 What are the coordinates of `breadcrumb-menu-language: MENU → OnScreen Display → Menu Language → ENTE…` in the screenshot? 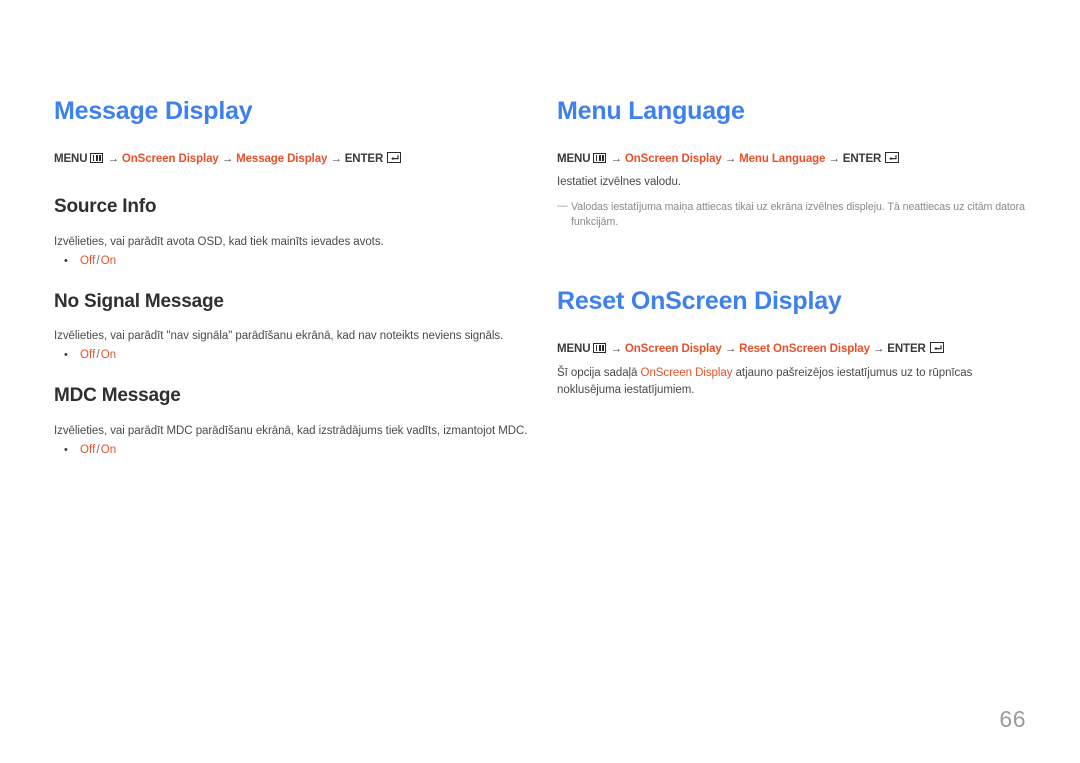 It's located at (797, 160).